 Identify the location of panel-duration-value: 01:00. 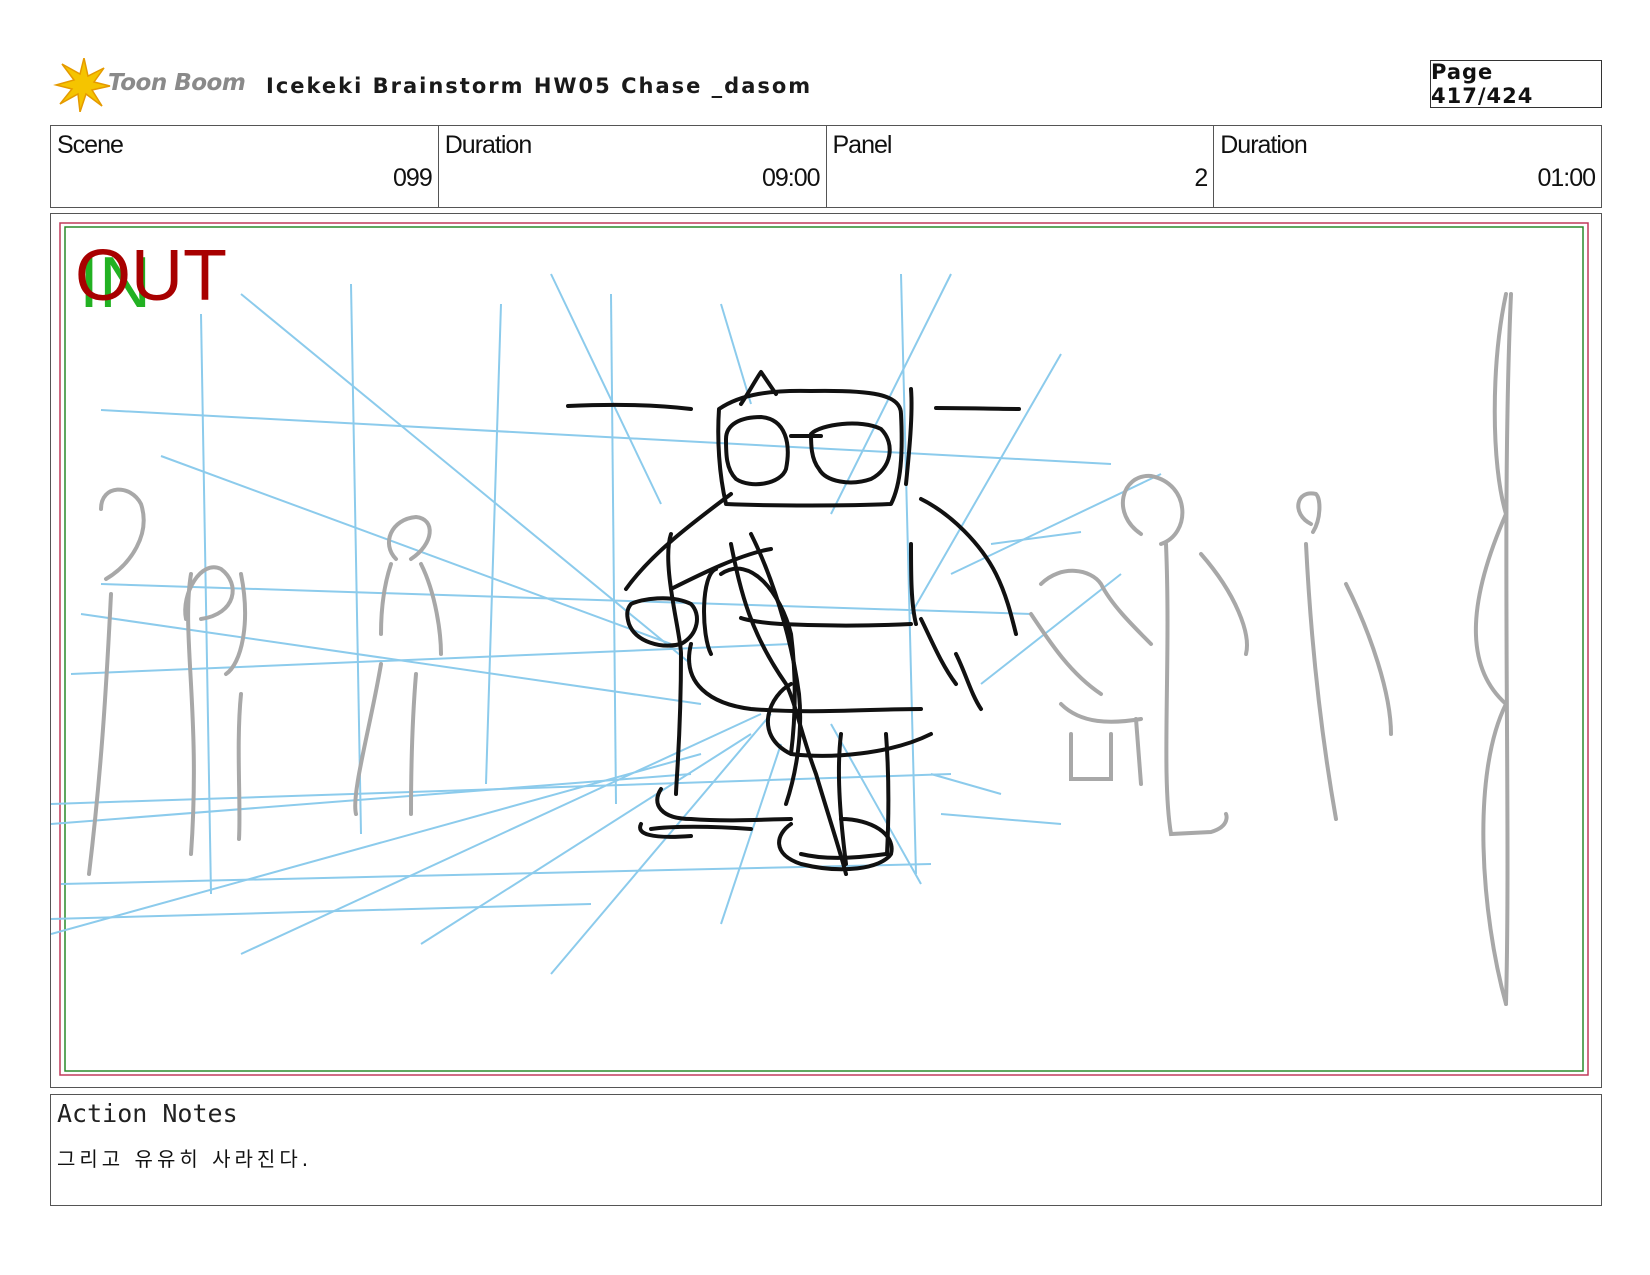
(1566, 178).